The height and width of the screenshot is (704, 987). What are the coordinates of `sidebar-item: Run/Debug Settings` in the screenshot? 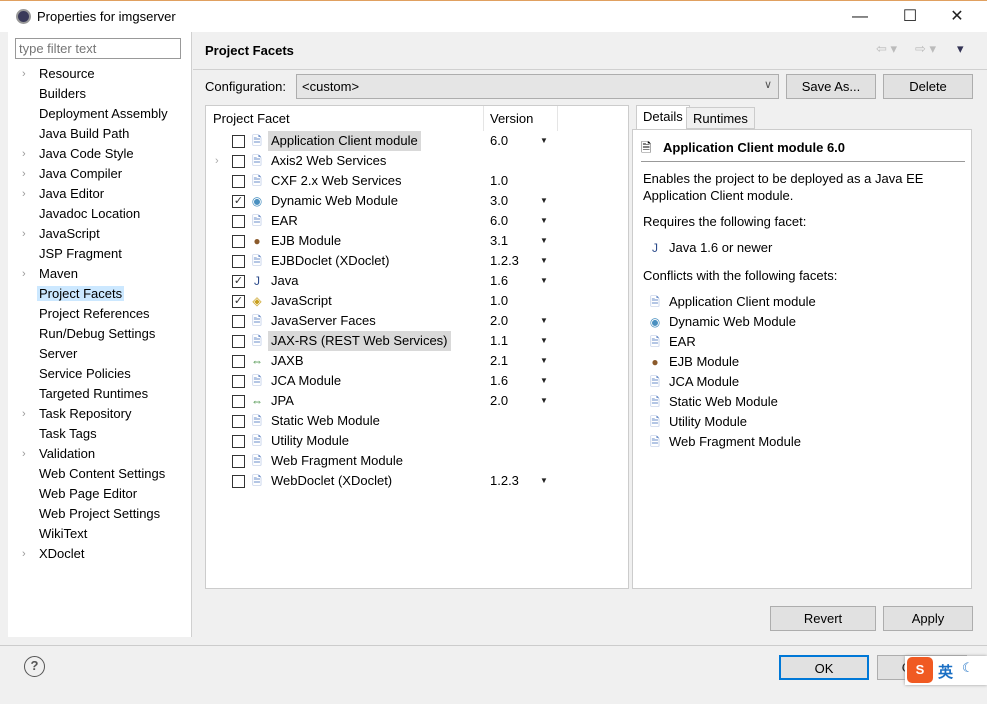 It's located at (100, 334).